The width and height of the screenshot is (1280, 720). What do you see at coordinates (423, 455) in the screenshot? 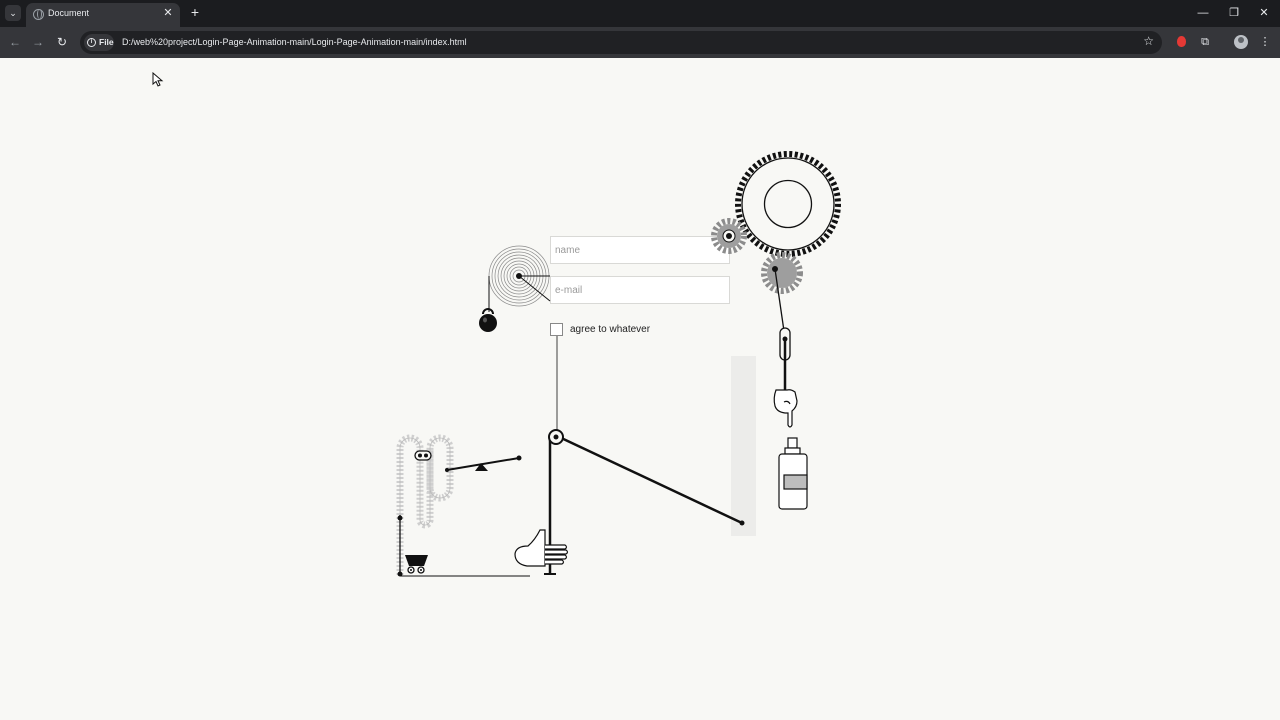
I see `chain-roller` at bounding box center [423, 455].